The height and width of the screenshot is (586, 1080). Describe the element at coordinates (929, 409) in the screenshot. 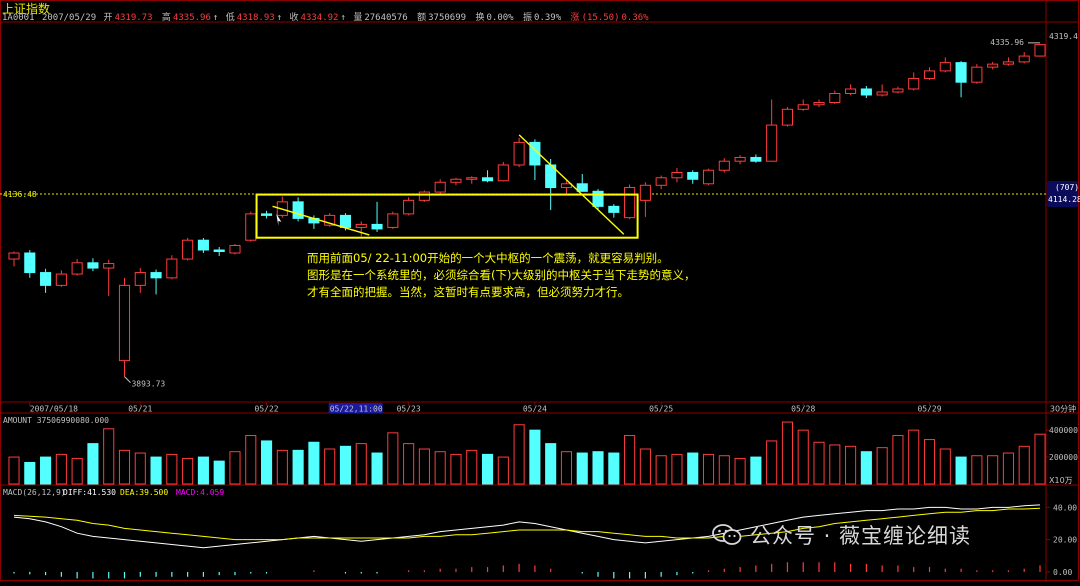

I see `x-tick-label: 05/29` at that location.